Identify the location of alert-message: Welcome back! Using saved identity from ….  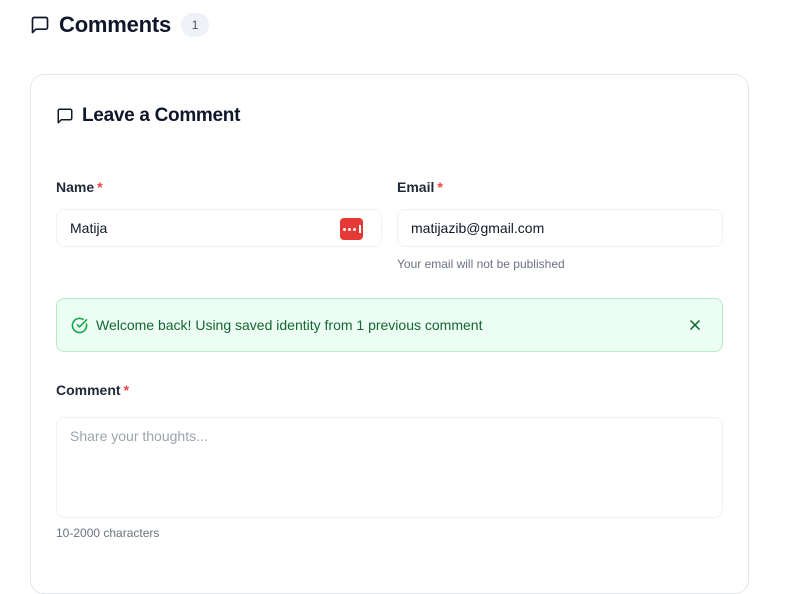
(289, 325).